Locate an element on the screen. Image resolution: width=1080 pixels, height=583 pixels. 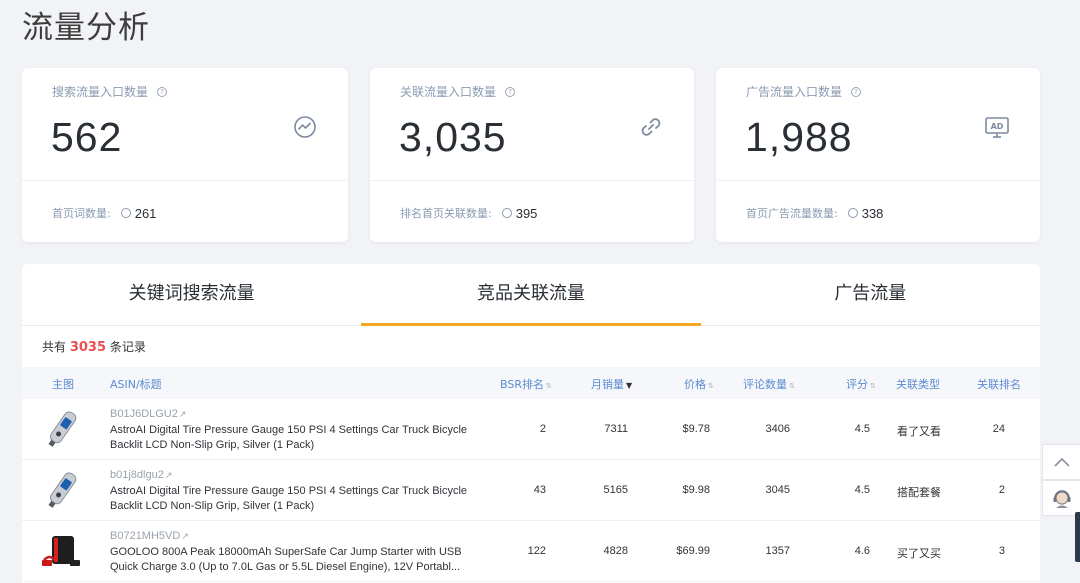
traffic-tabs: 关键词搜索流量 竞品关联流量 广告流量 is located at coordinates (531, 295).